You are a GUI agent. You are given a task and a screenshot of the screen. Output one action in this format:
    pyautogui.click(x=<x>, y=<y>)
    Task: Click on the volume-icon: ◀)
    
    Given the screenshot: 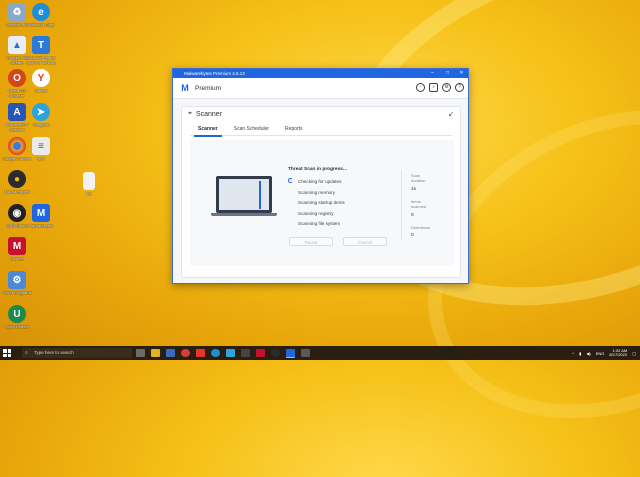 What is the action you would take?
    pyautogui.click(x=588, y=353)
    